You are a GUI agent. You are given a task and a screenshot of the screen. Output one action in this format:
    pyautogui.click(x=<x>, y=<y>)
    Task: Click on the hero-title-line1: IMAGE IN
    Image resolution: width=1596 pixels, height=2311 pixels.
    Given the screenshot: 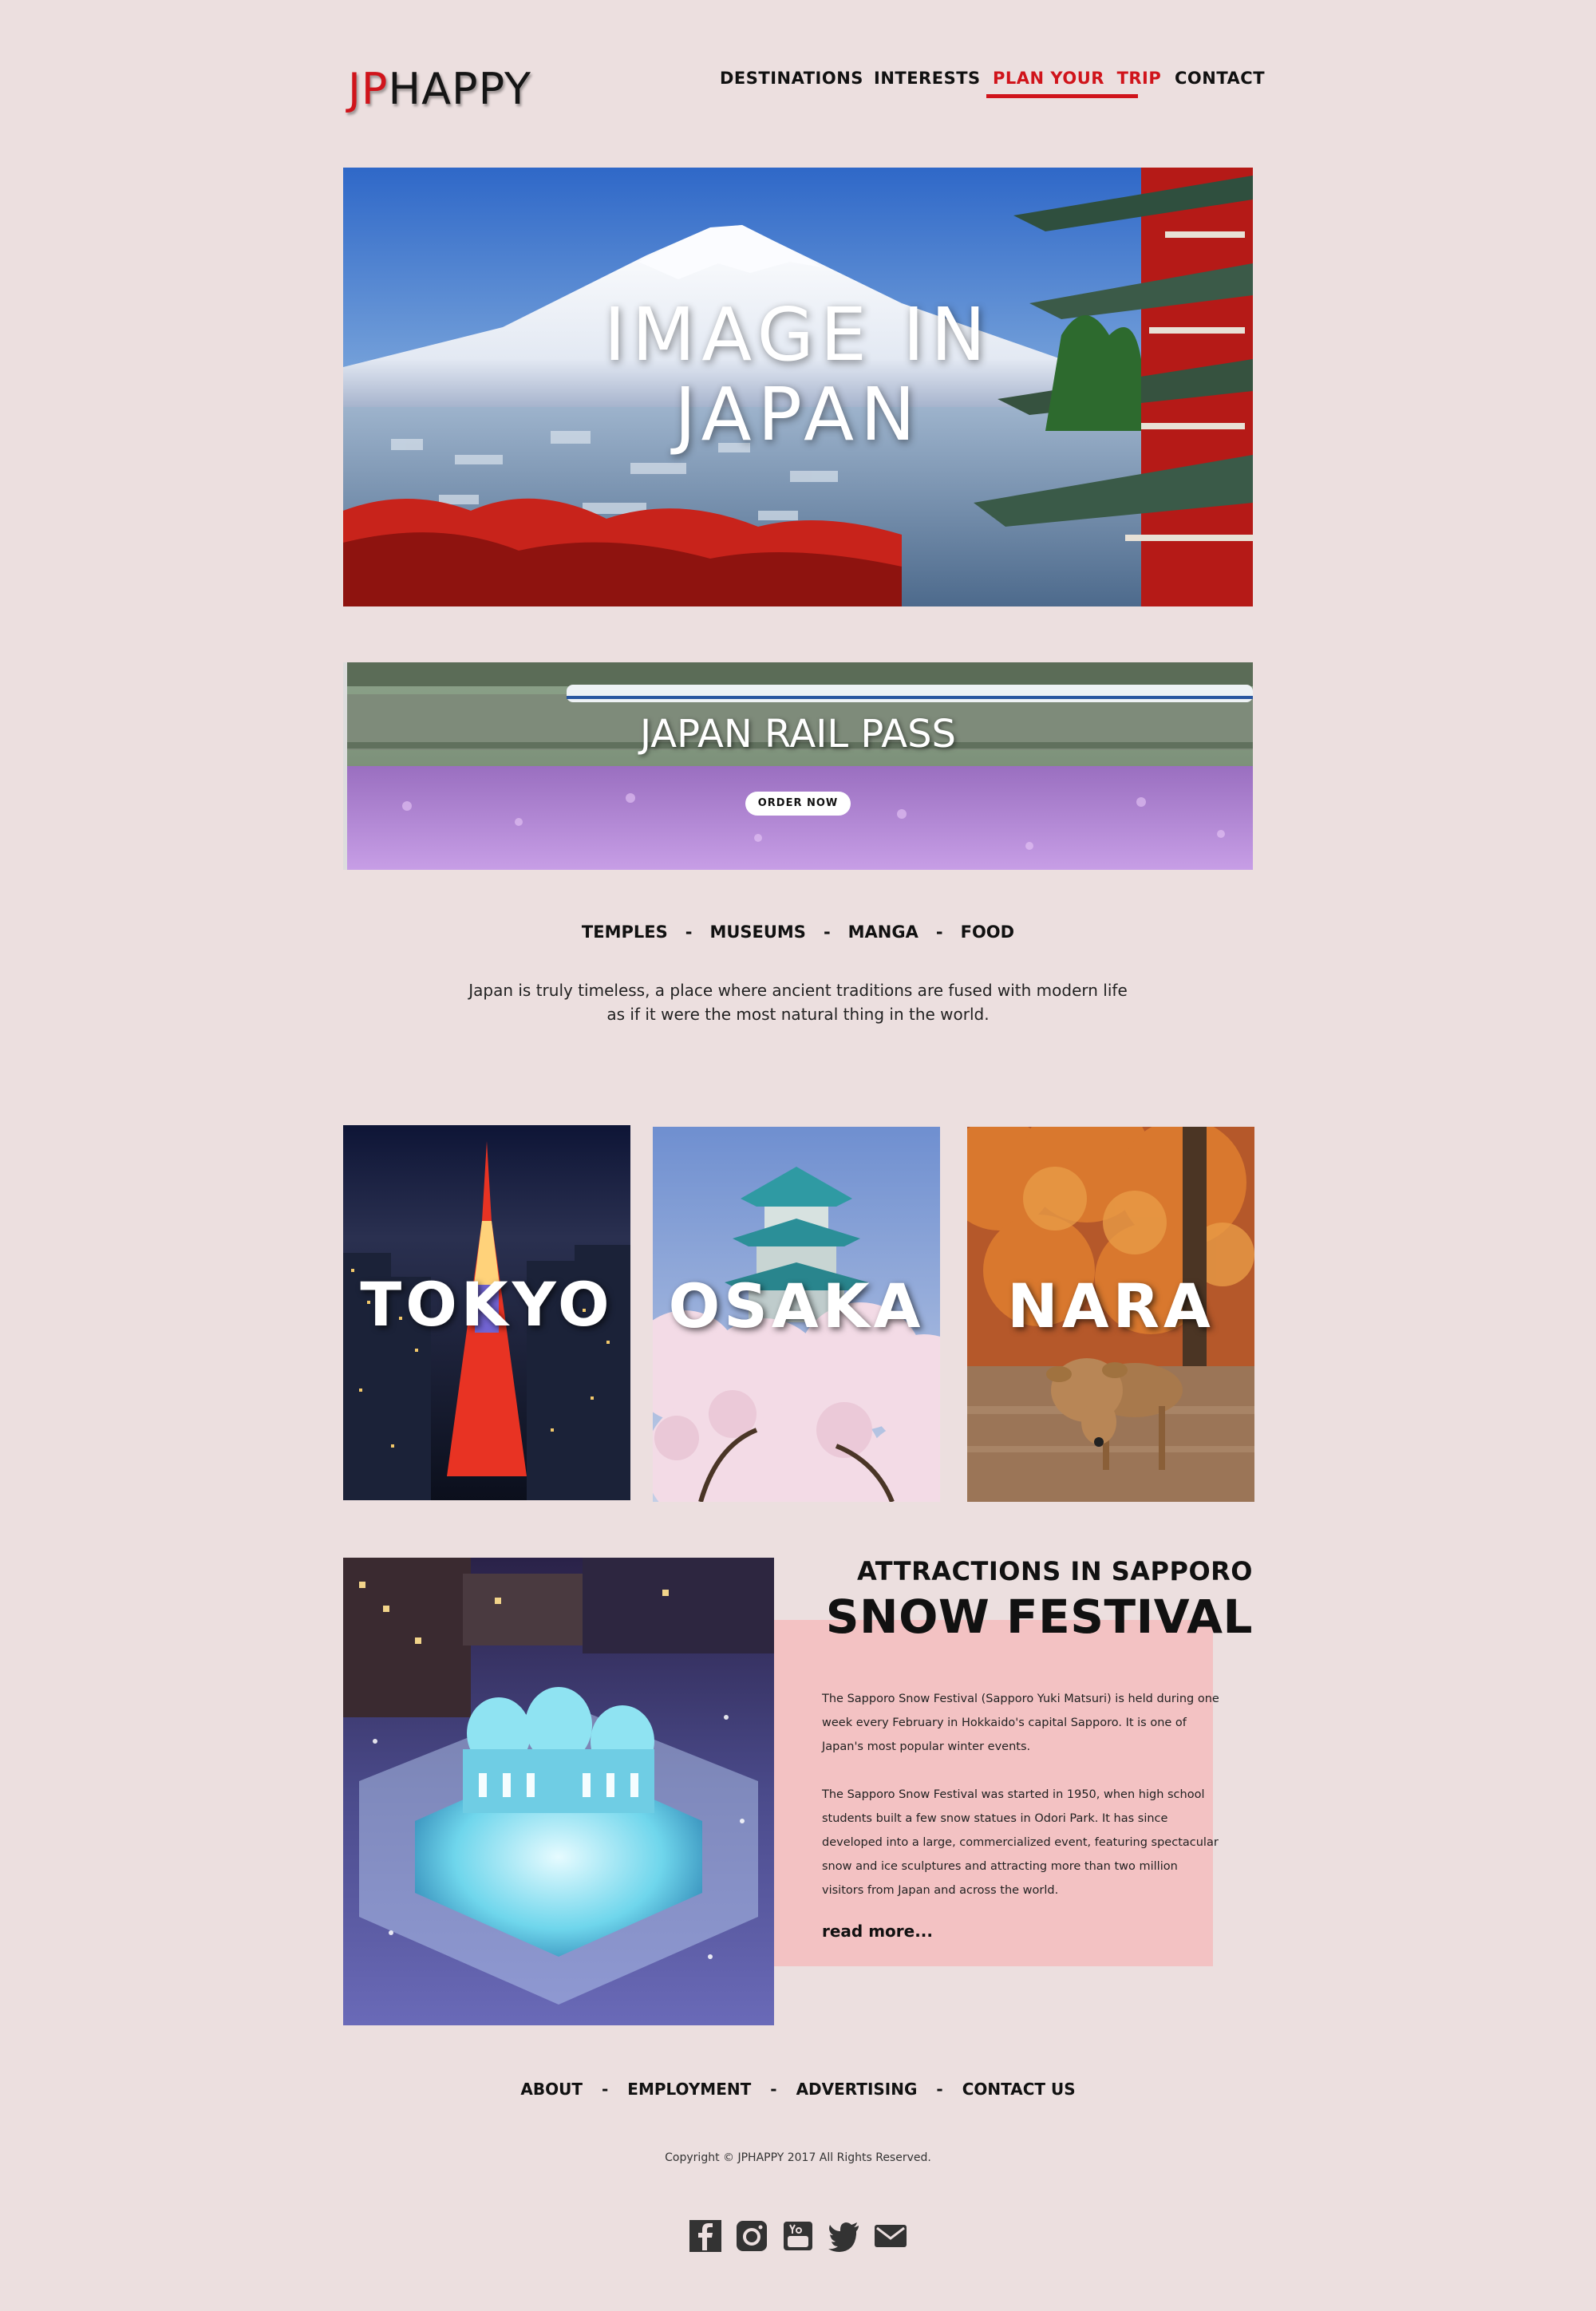 What is the action you would take?
    pyautogui.click(x=798, y=335)
    